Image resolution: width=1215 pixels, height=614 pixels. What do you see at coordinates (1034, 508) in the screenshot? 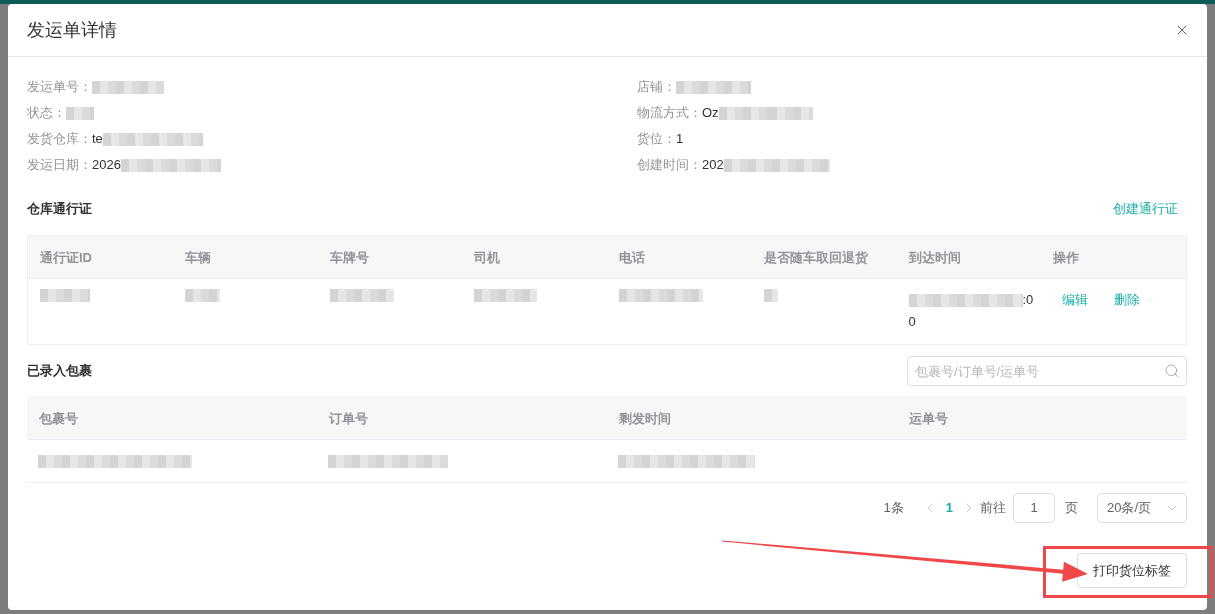
I see `page-input: 1` at bounding box center [1034, 508].